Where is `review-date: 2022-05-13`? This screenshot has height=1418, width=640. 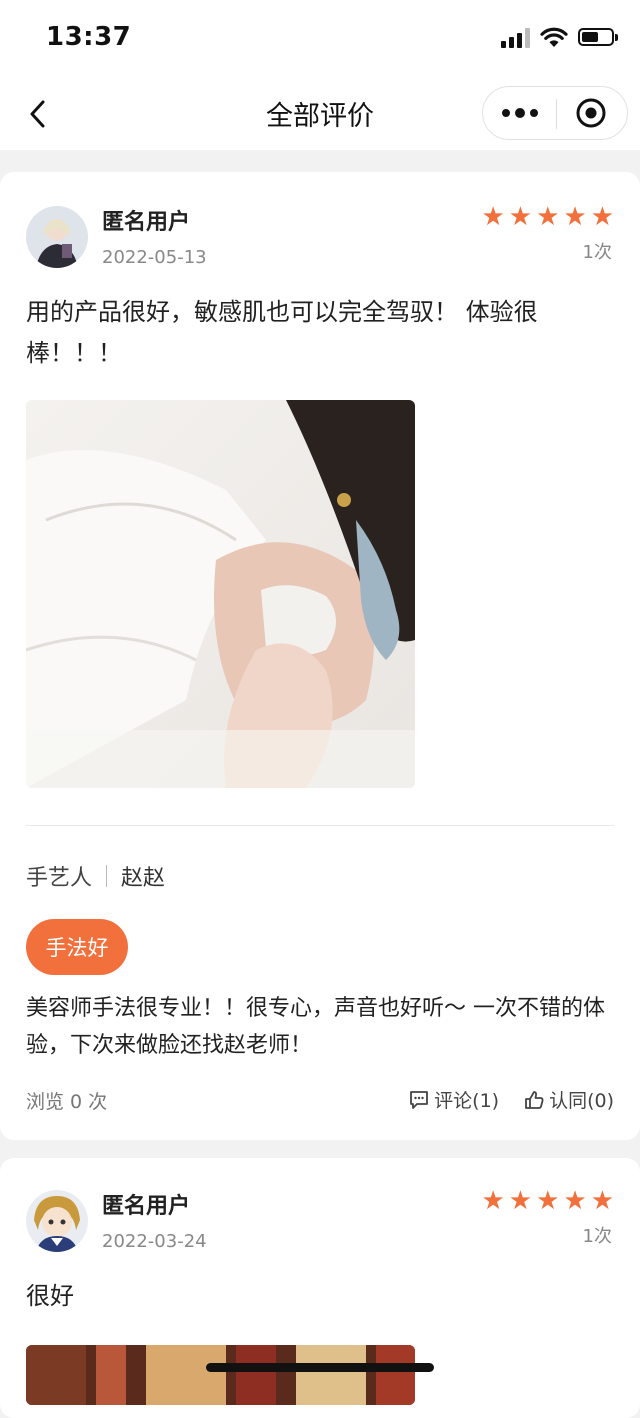 review-date: 2022-05-13 is located at coordinates (154, 257).